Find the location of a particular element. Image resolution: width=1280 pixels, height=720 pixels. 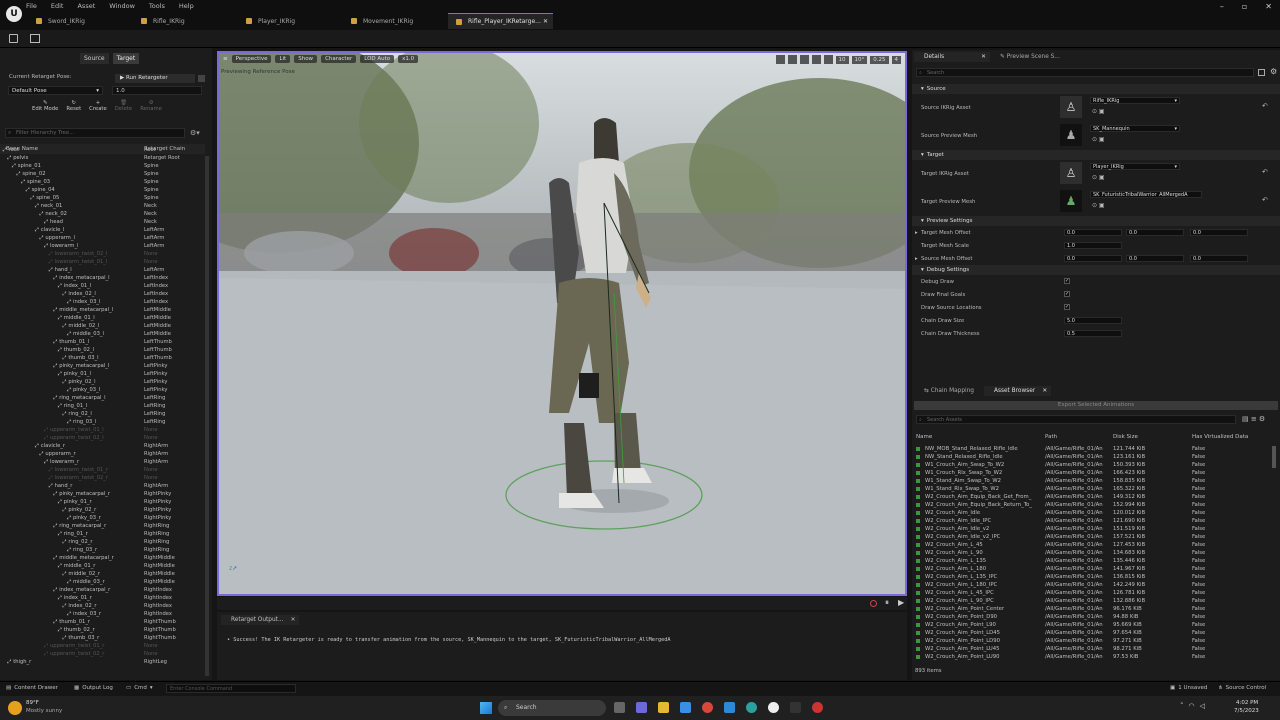

select-icon is located at coordinates (780, 59).